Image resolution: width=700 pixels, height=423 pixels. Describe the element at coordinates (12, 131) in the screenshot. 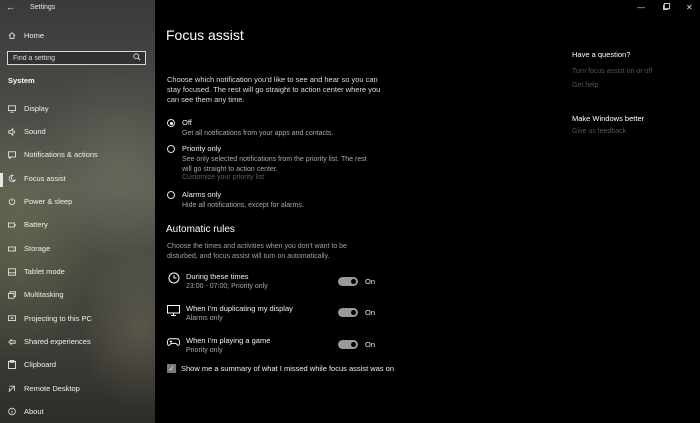

I see `speaker-icon` at that location.